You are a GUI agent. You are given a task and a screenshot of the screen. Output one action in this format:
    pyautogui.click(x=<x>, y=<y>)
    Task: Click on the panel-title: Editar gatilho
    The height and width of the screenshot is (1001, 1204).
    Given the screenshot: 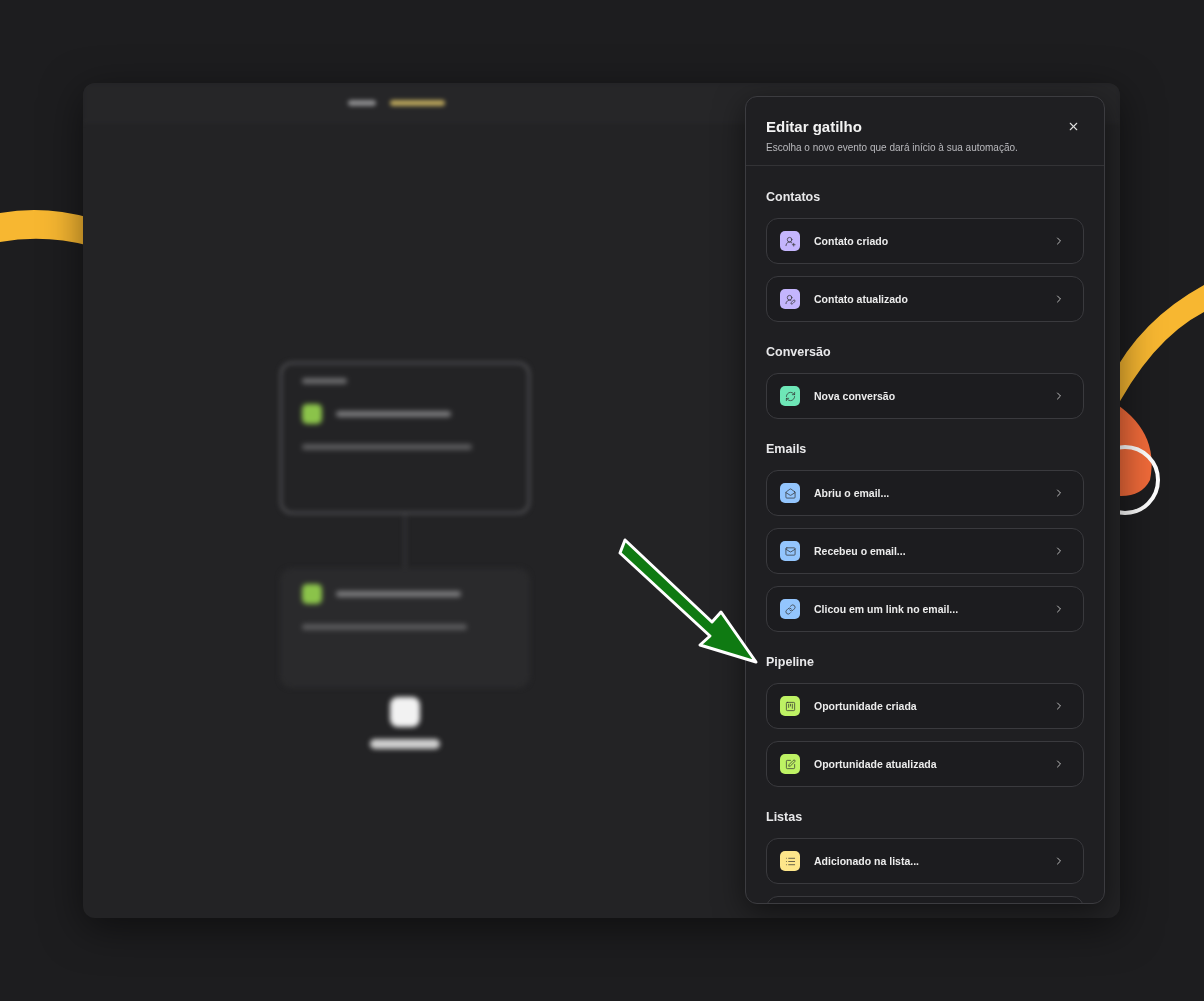 What is the action you would take?
    pyautogui.click(x=814, y=126)
    